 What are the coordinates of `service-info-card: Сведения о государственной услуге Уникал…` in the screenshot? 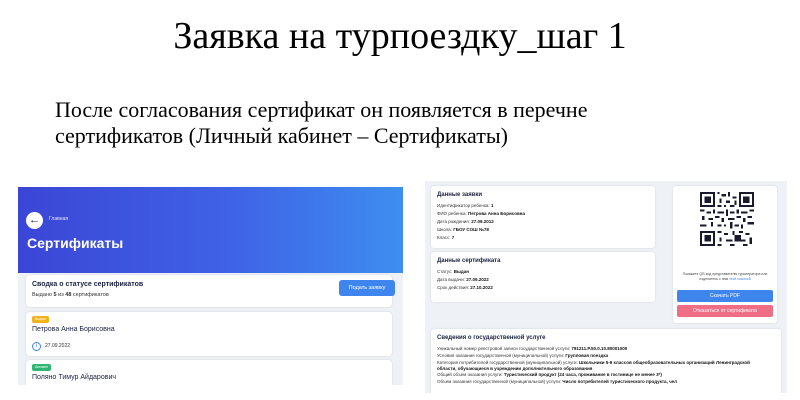 It's located at (606, 361).